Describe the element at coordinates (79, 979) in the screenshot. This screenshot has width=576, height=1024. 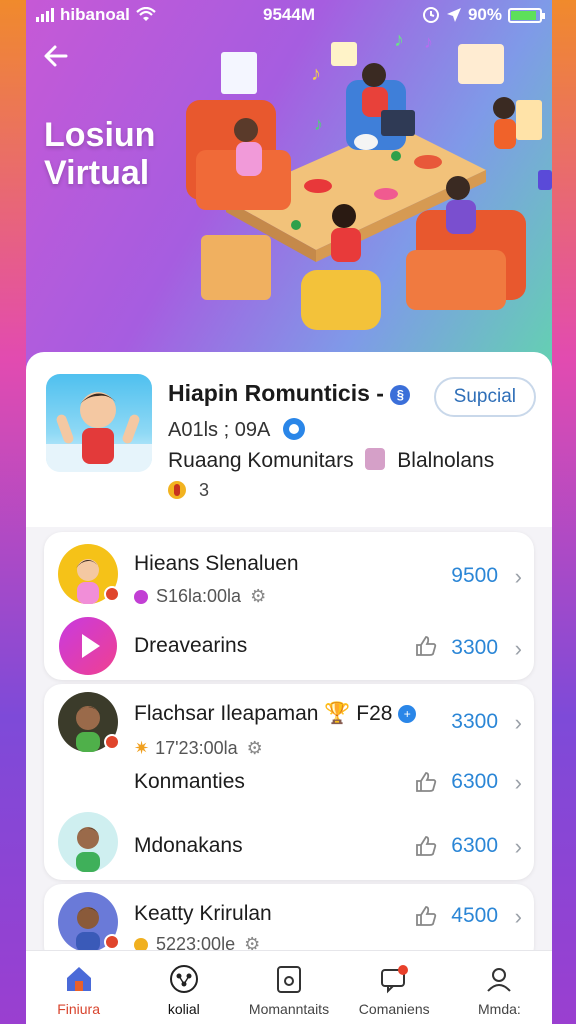
I see `home-icon` at that location.